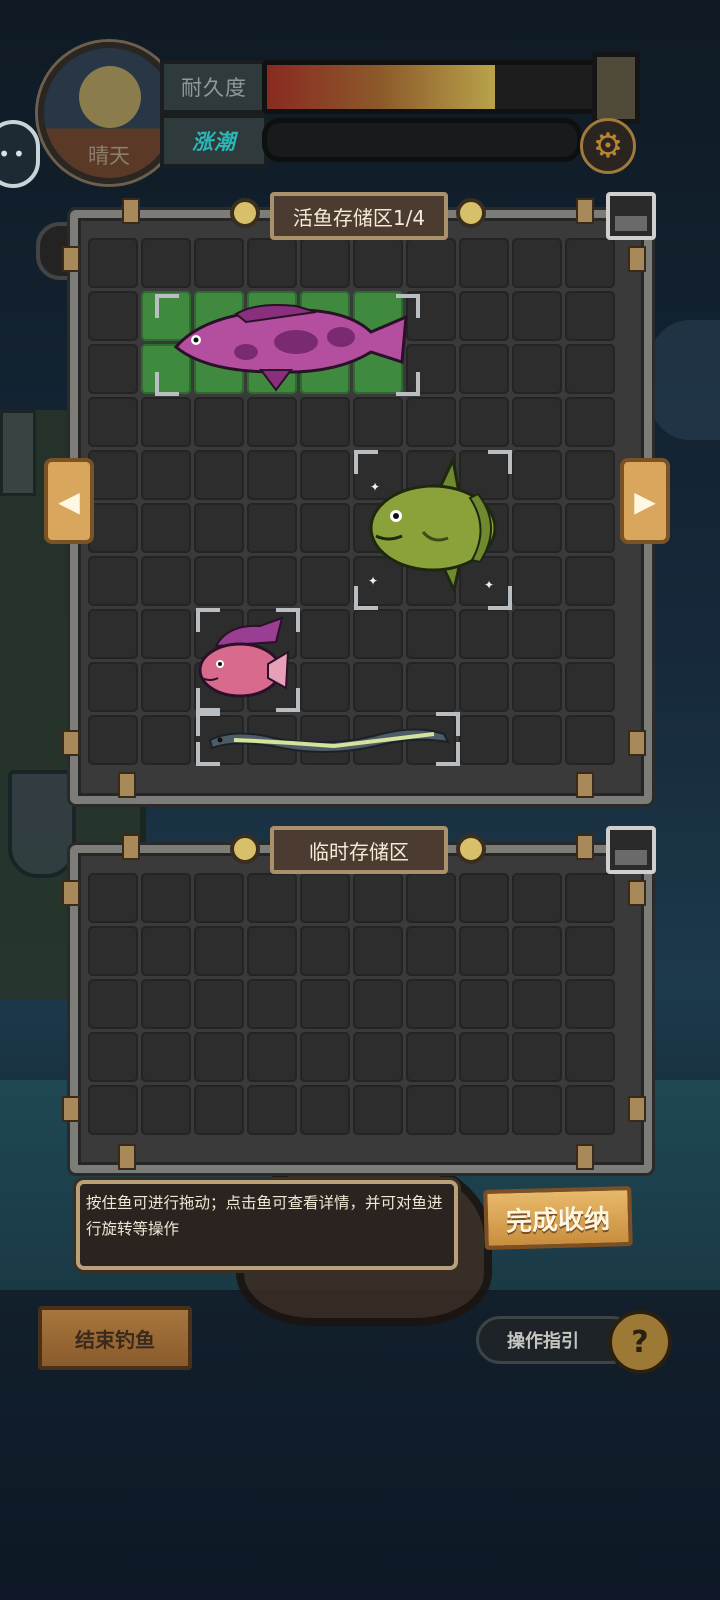 The width and height of the screenshot is (720, 1600). Describe the element at coordinates (608, 146) in the screenshot. I see `gear-icon: ⚙` at that location.